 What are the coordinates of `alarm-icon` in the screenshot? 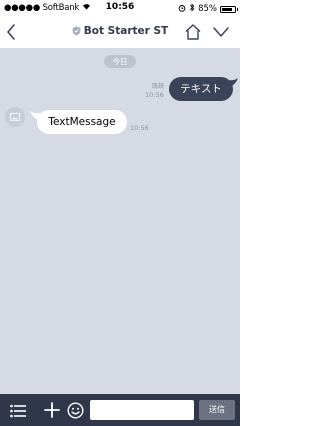 It's located at (182, 9).